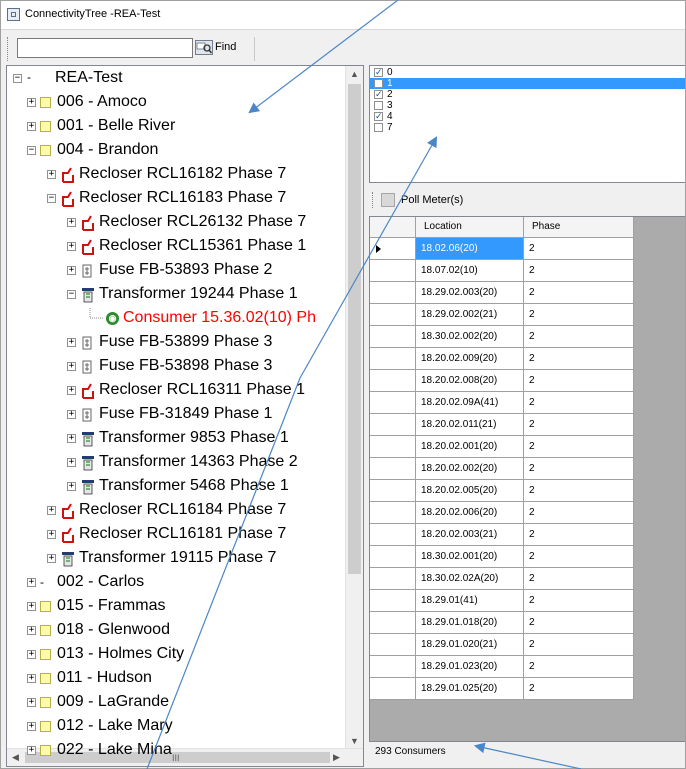  Describe the element at coordinates (470, 337) in the screenshot. I see `location-cell: 18.30.02.002(20)` at that location.